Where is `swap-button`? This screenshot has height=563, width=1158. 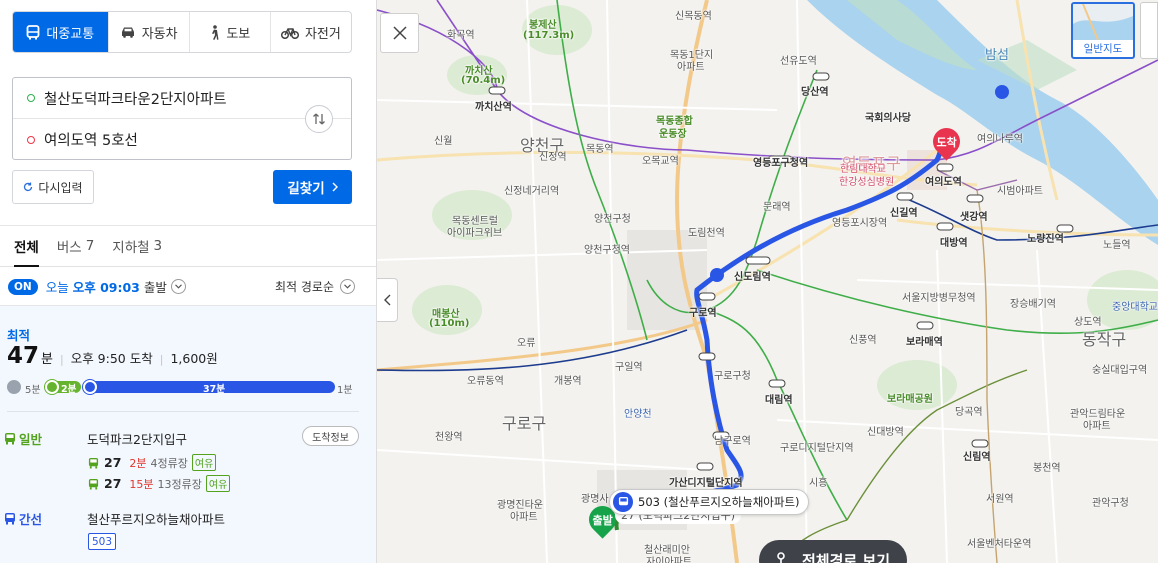
swap-button is located at coordinates (319, 119).